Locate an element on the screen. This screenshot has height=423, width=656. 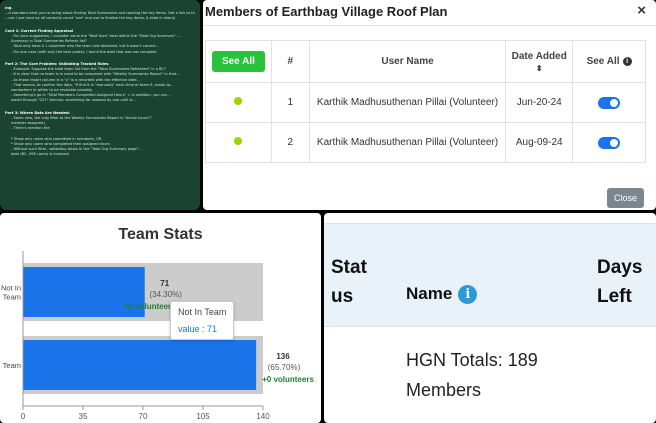
hgn-totals: HGN Totals: 189 Members is located at coordinates (472, 375).